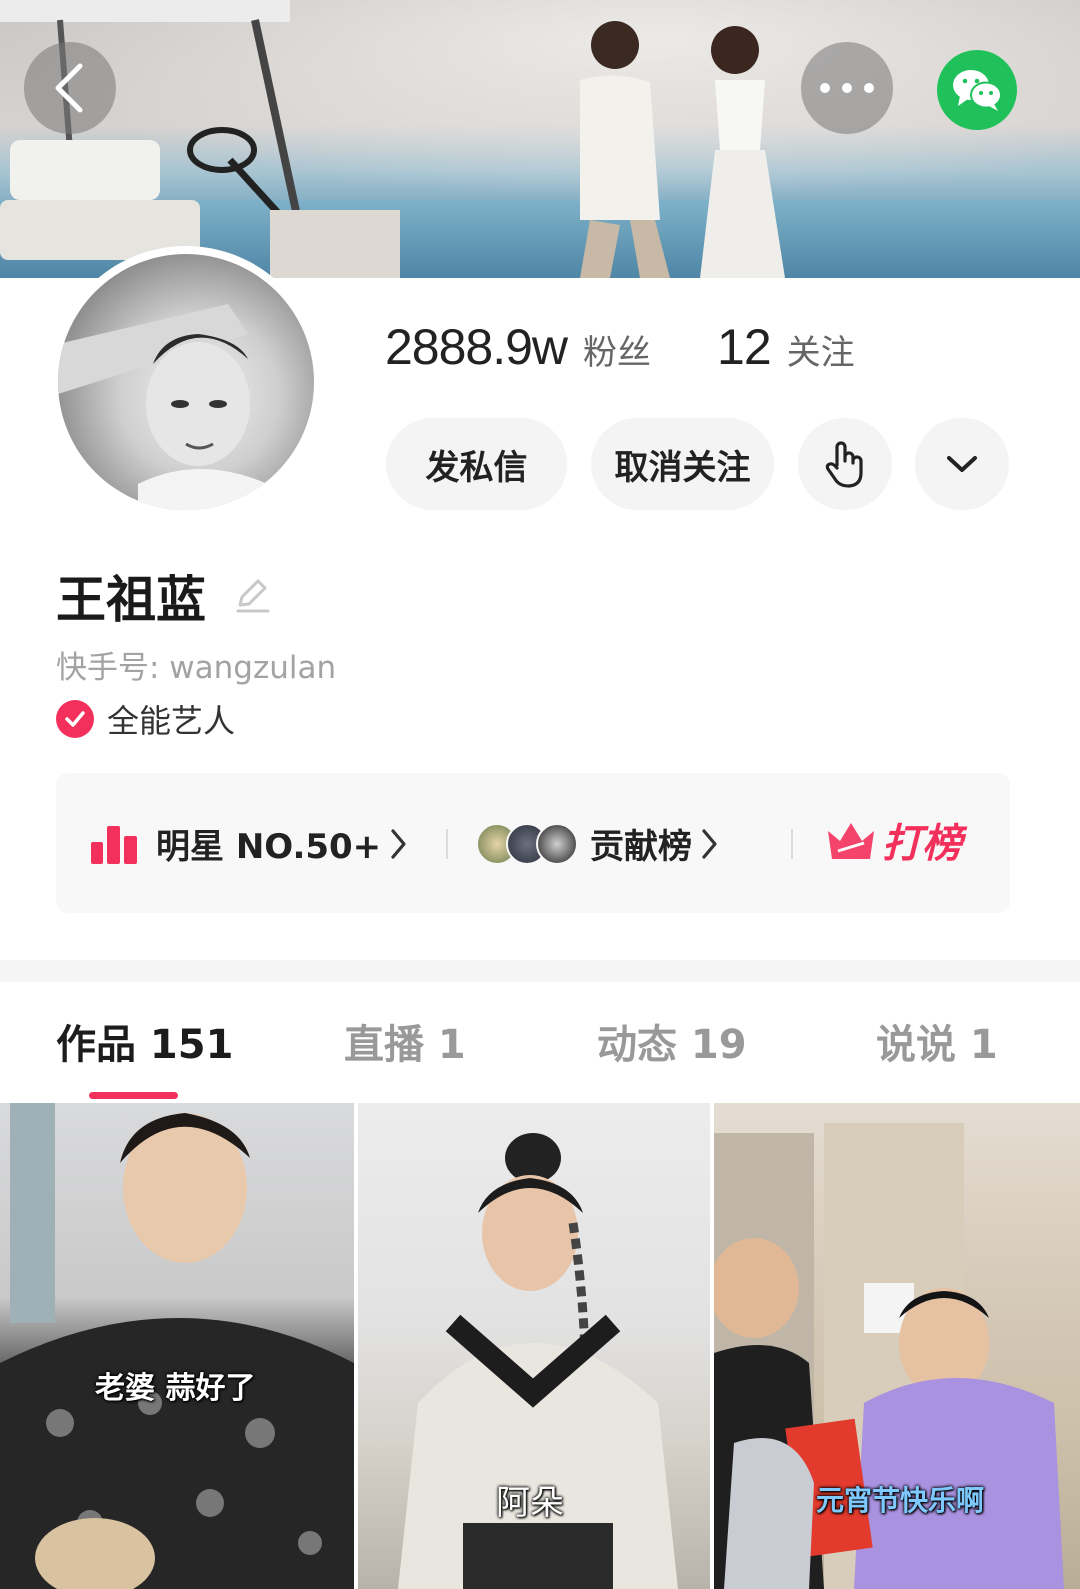 The width and height of the screenshot is (1080, 1589). I want to click on bar-chart-icon, so click(114, 844).